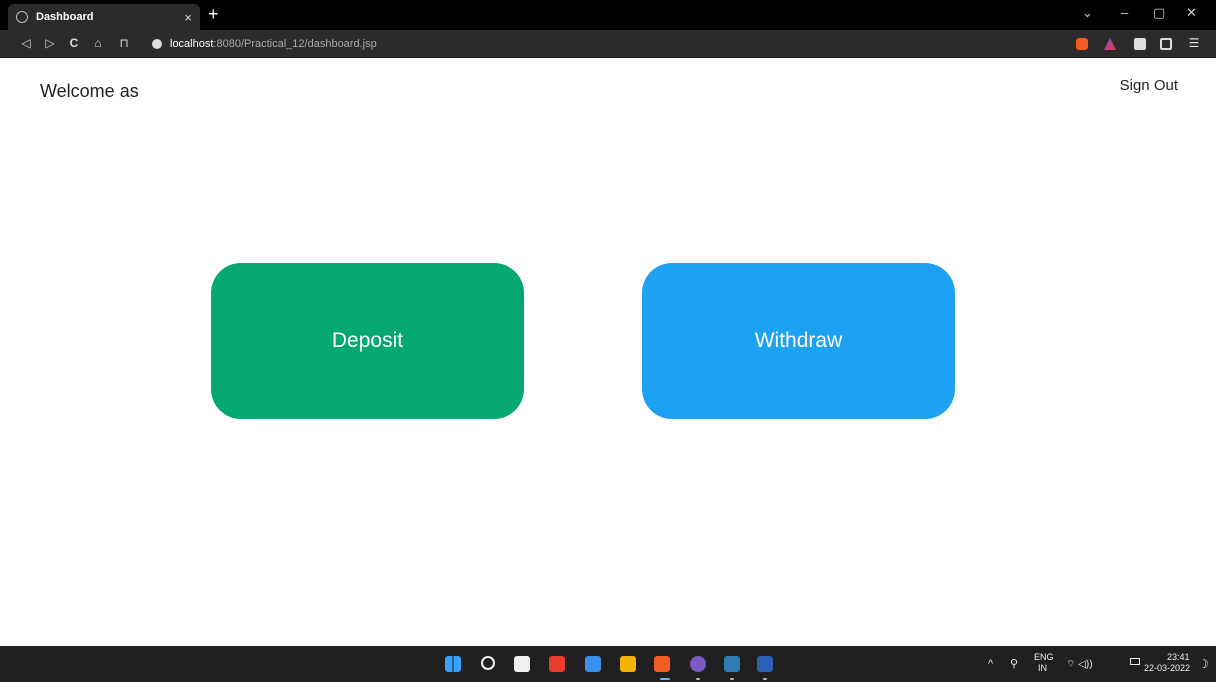 Image resolution: width=1216 pixels, height=682 pixels. I want to click on sign-out-link: Sign Out, so click(1149, 85).